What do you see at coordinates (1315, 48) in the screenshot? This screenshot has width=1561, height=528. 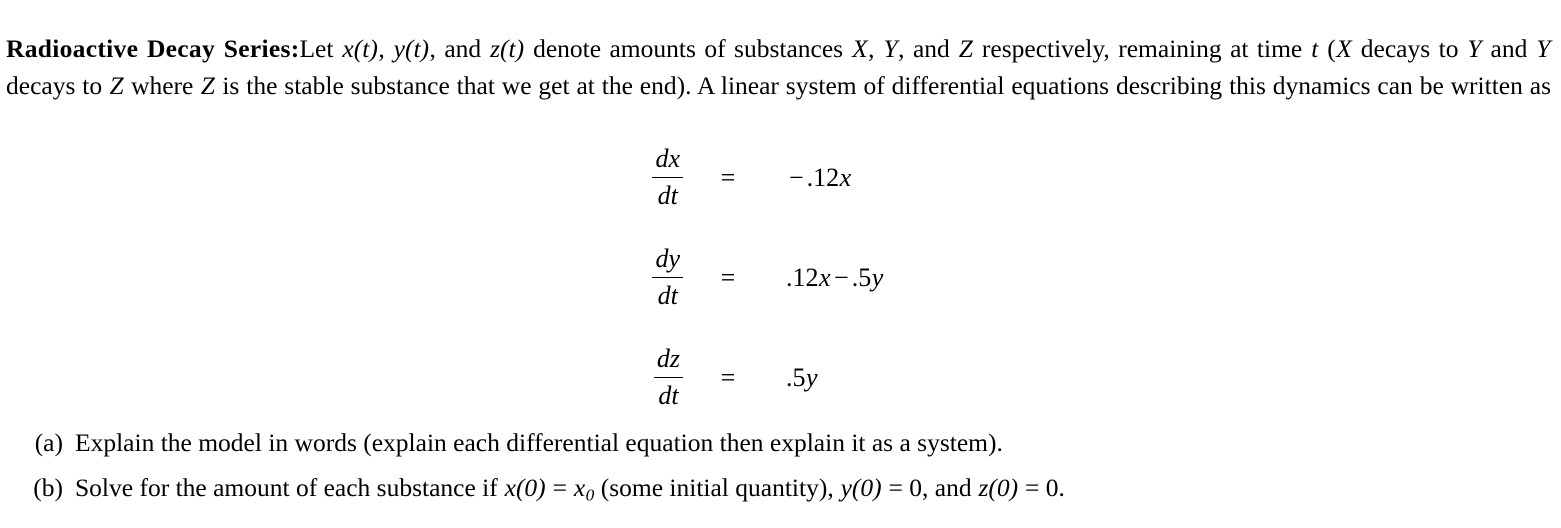 I see `var-t: t` at bounding box center [1315, 48].